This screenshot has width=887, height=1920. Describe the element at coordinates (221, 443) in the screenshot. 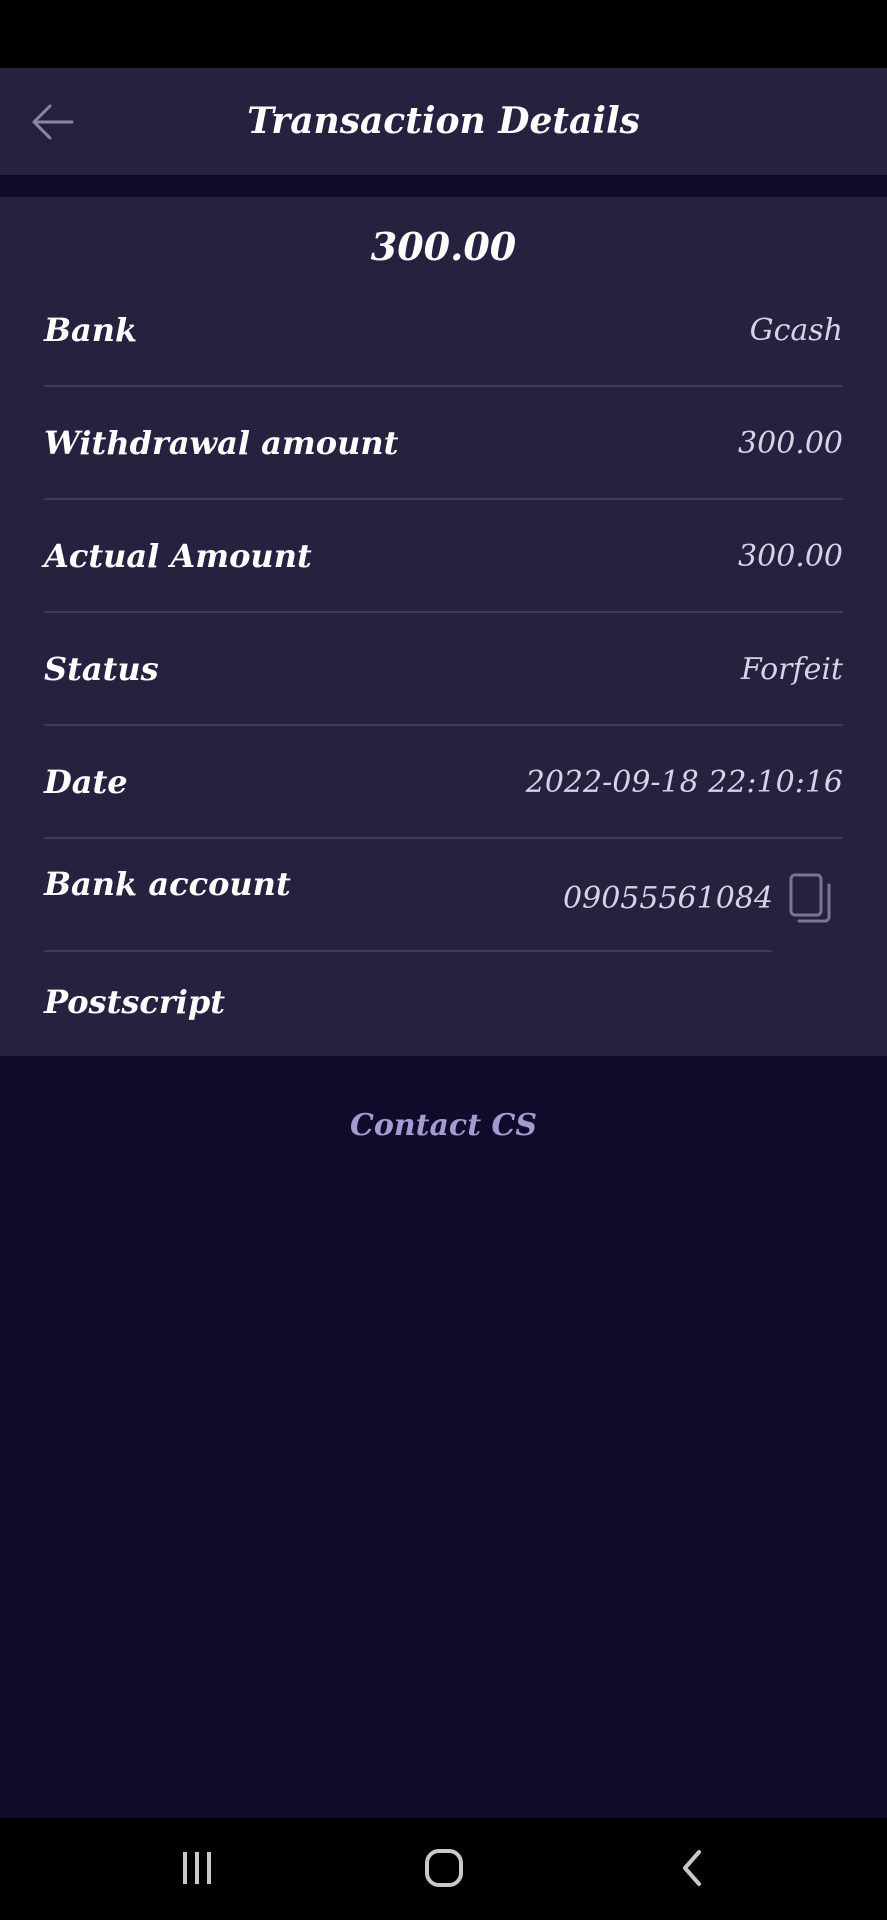

I see `detail-label: Withdrawal amount` at that location.